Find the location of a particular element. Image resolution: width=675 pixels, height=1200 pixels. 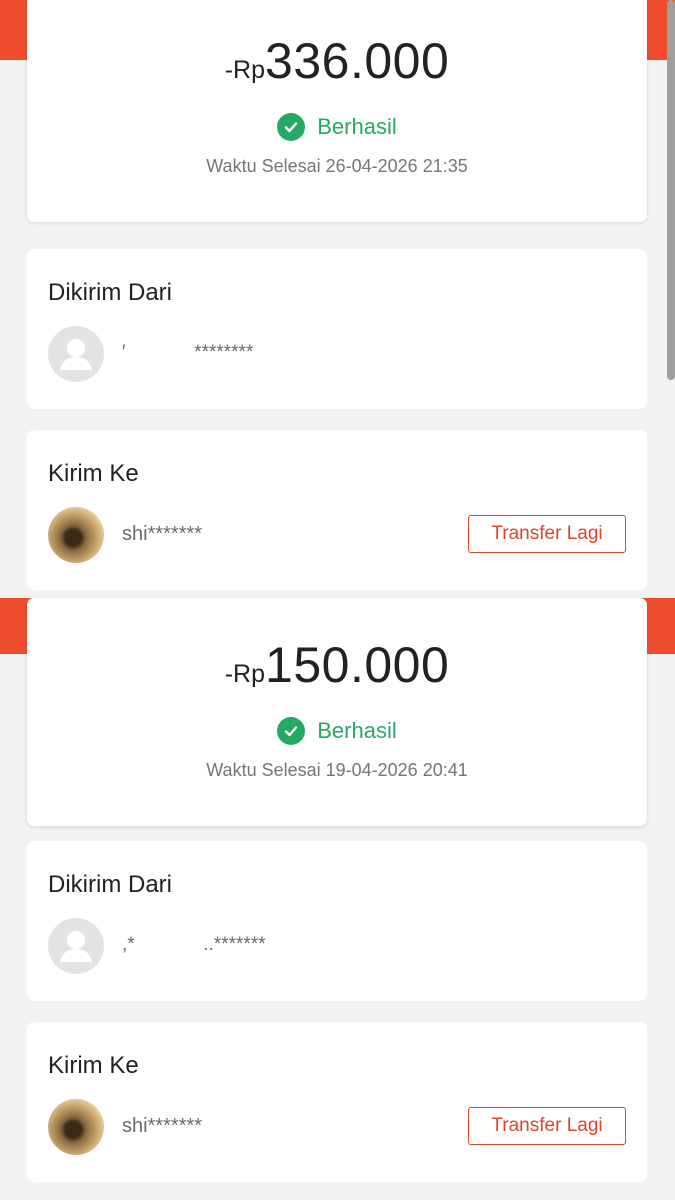

sender-name: ′ ******** is located at coordinates (188, 352).